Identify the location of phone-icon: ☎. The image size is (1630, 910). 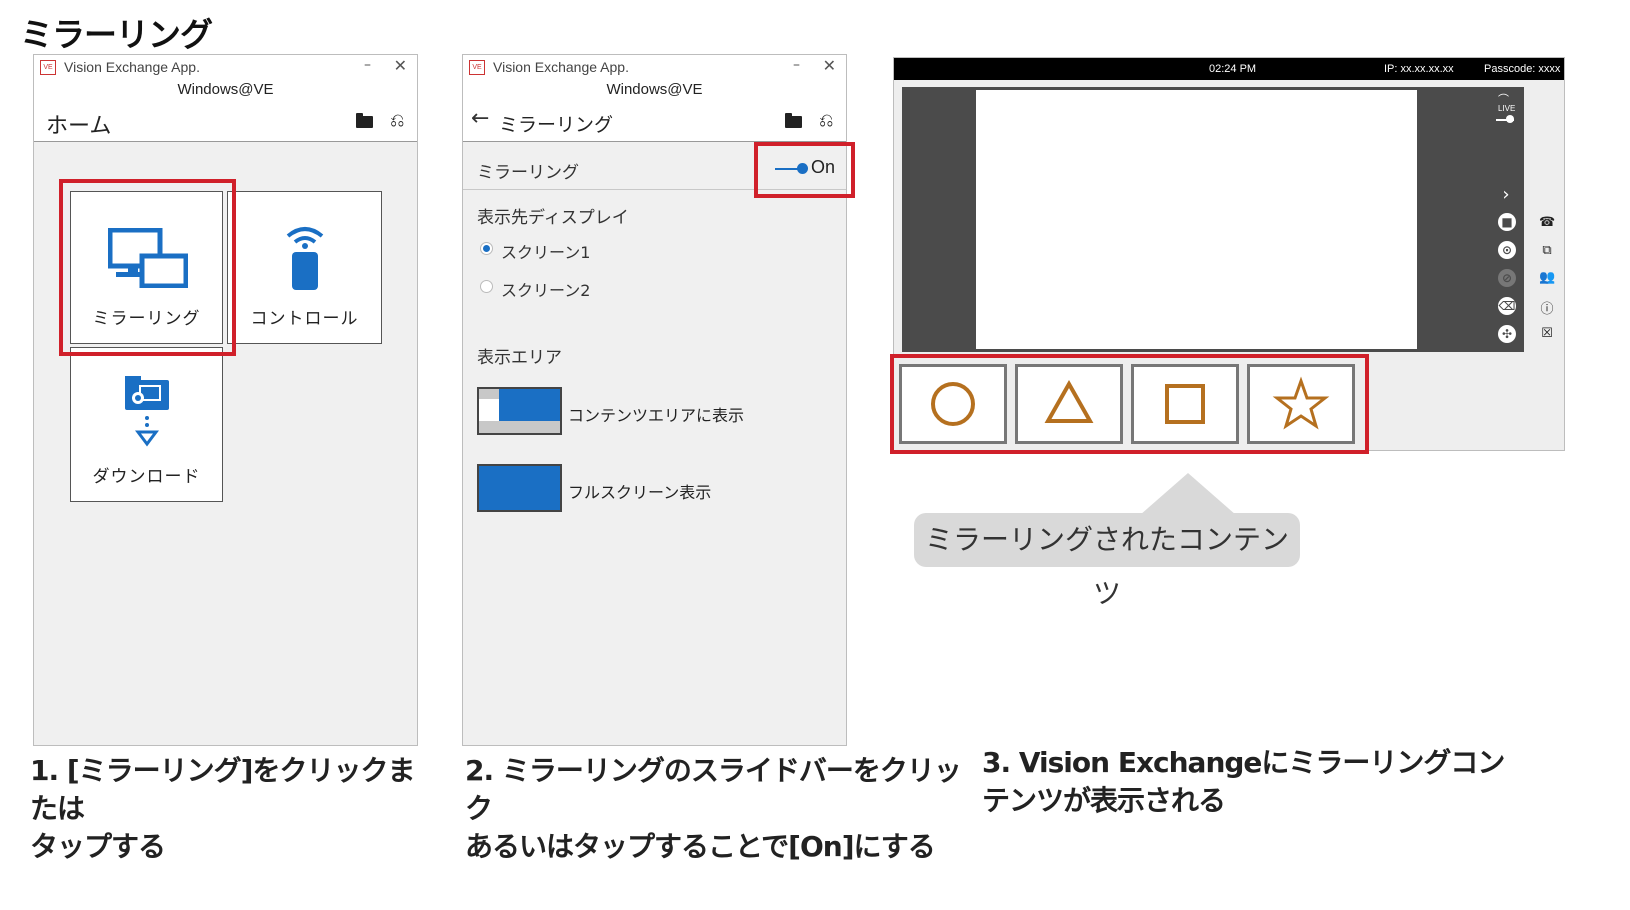
(1547, 222).